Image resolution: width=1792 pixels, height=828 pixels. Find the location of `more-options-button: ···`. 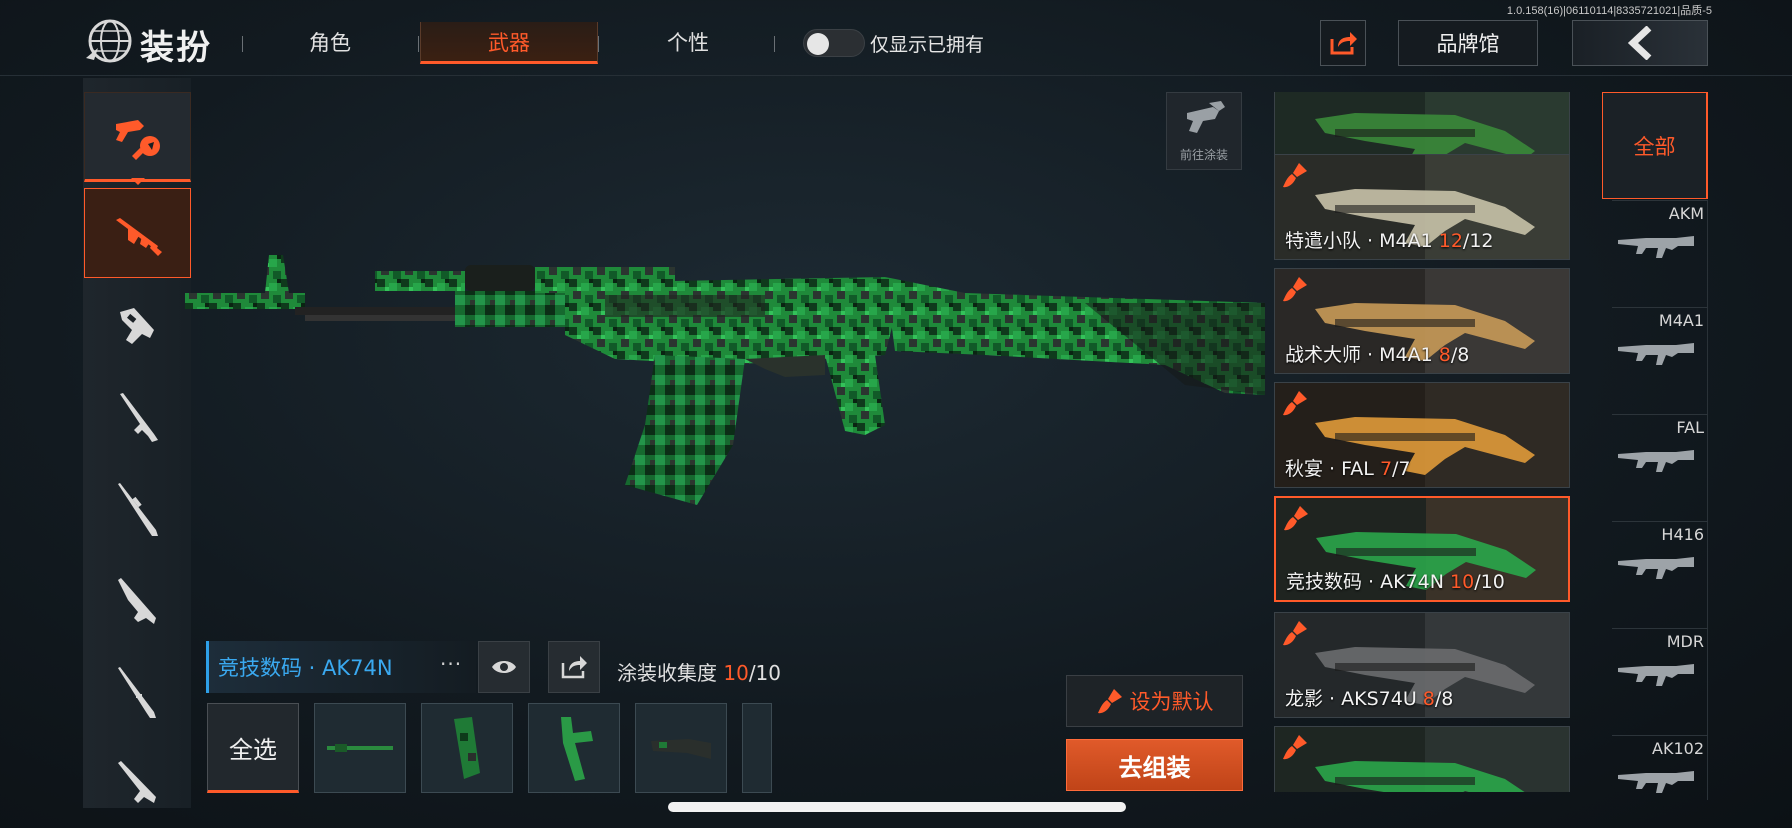

more-options-button: ··· is located at coordinates (451, 664).